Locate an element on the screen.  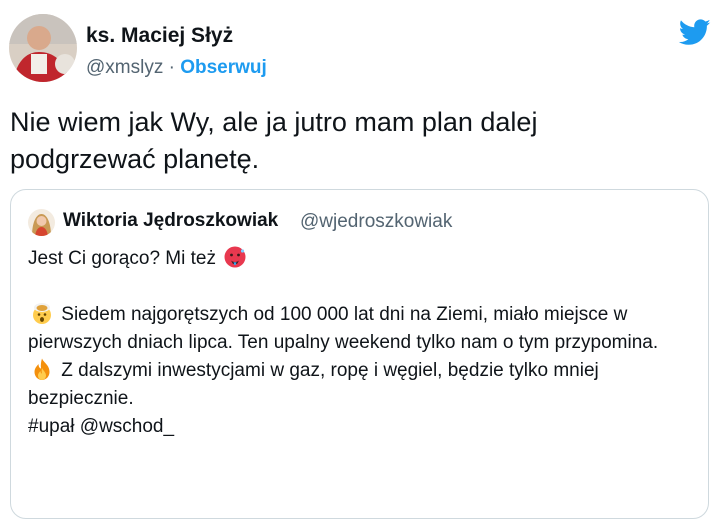
quoted-author-avatar is located at coordinates (41, 222).